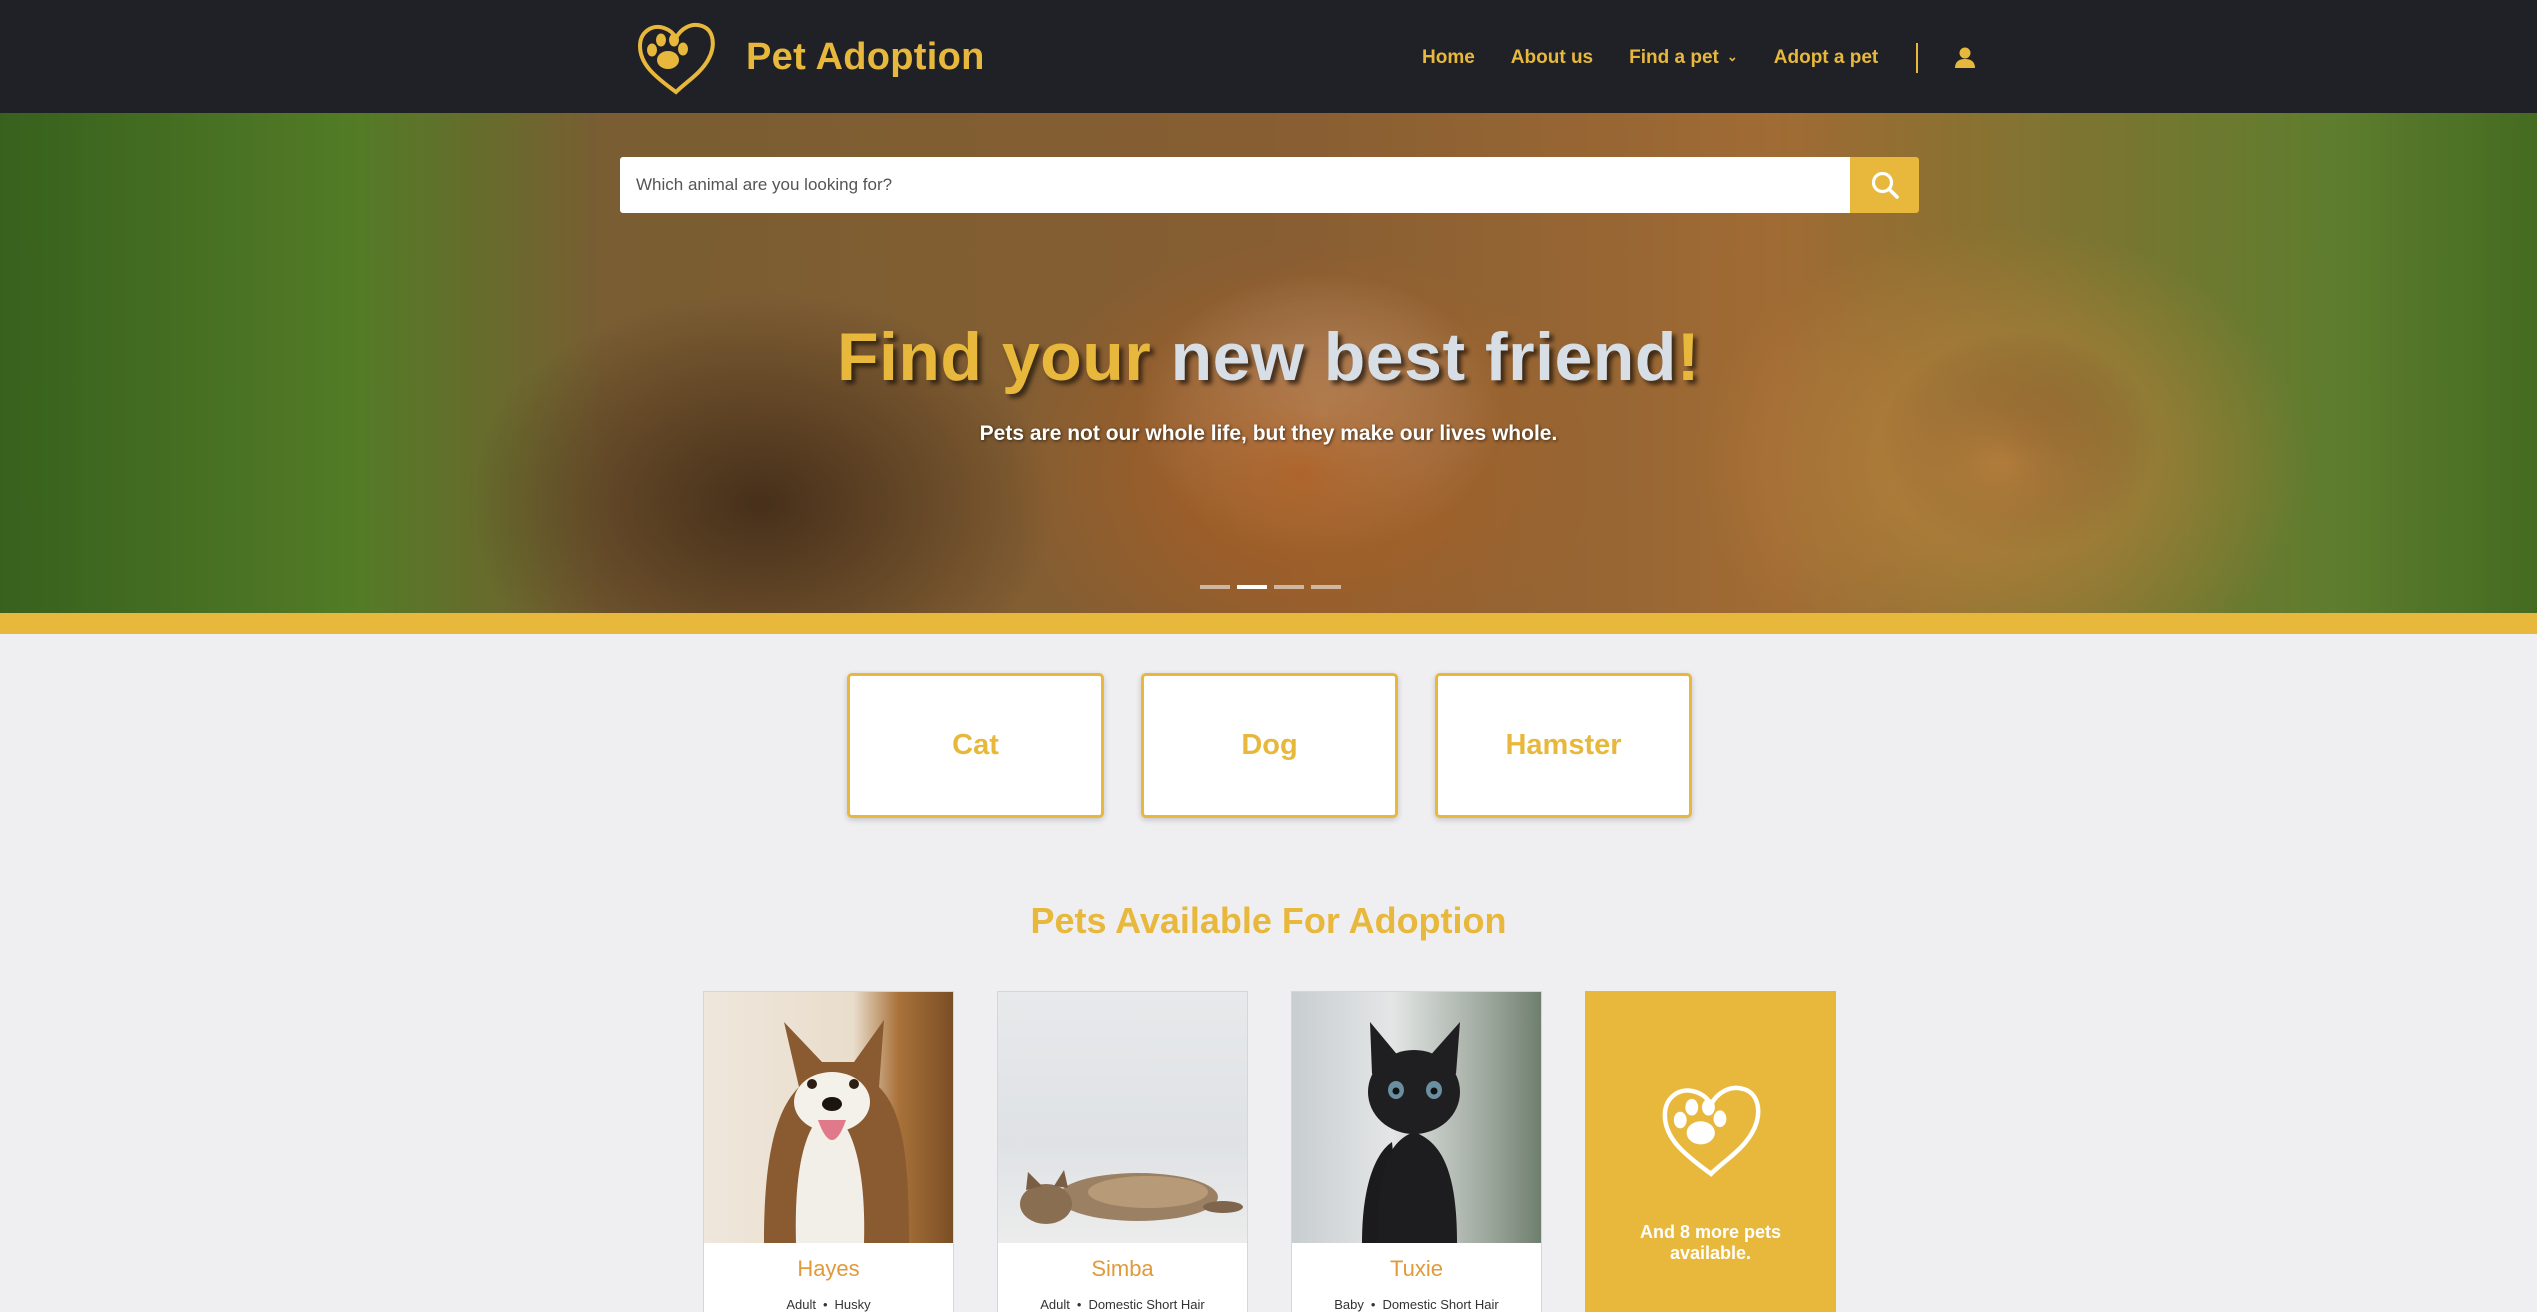 The width and height of the screenshot is (2537, 1312). I want to click on hero-title: Find your new best friend!, so click(1268, 357).